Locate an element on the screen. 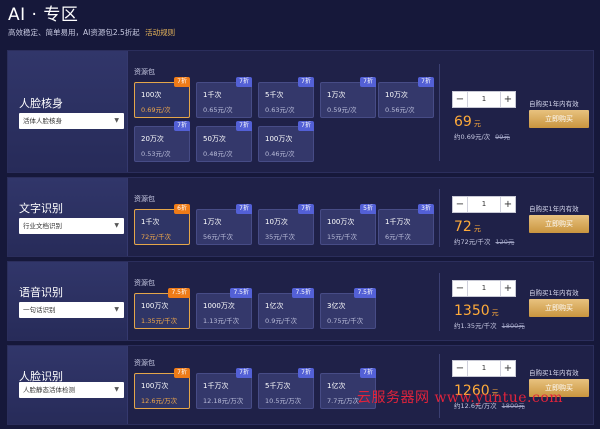 The image size is (600, 429). package-option: 10万次 0.56元/次 7折 is located at coordinates (406, 97).